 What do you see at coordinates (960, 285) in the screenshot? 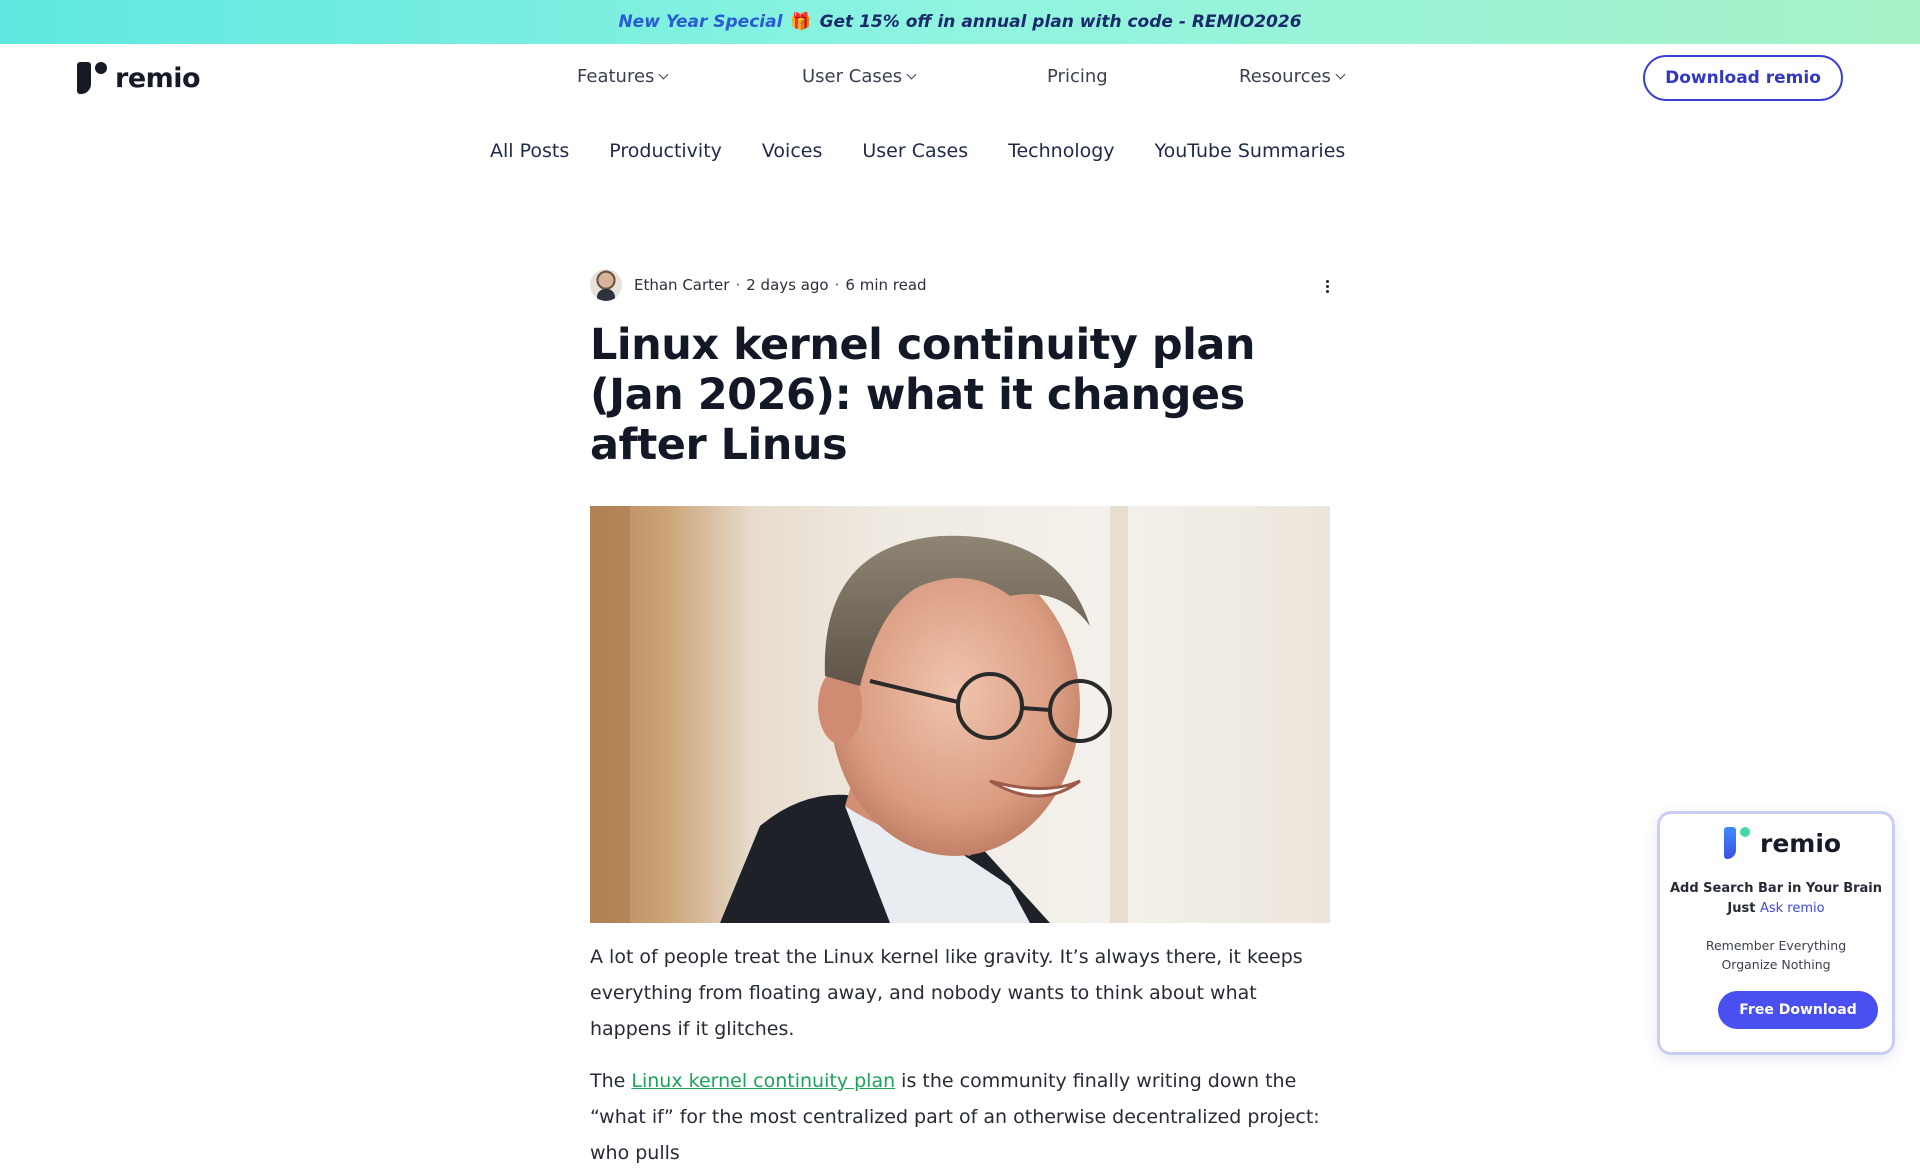
I see `post-meta: Ethan Carter · 2 days ago · 6 min read` at bounding box center [960, 285].